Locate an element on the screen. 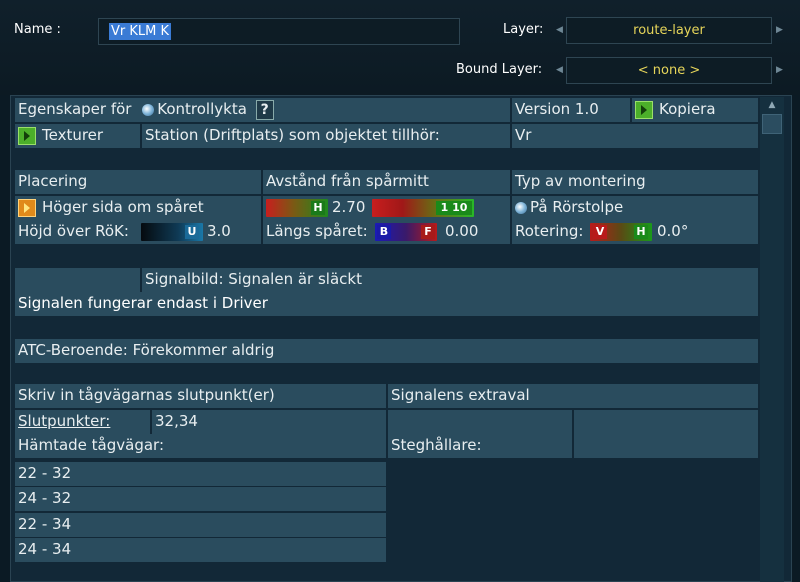 Image resolution: width=800 pixels, height=582 pixels. atc-label: ATC-Beroende: Förekommer aldrig is located at coordinates (386, 351).